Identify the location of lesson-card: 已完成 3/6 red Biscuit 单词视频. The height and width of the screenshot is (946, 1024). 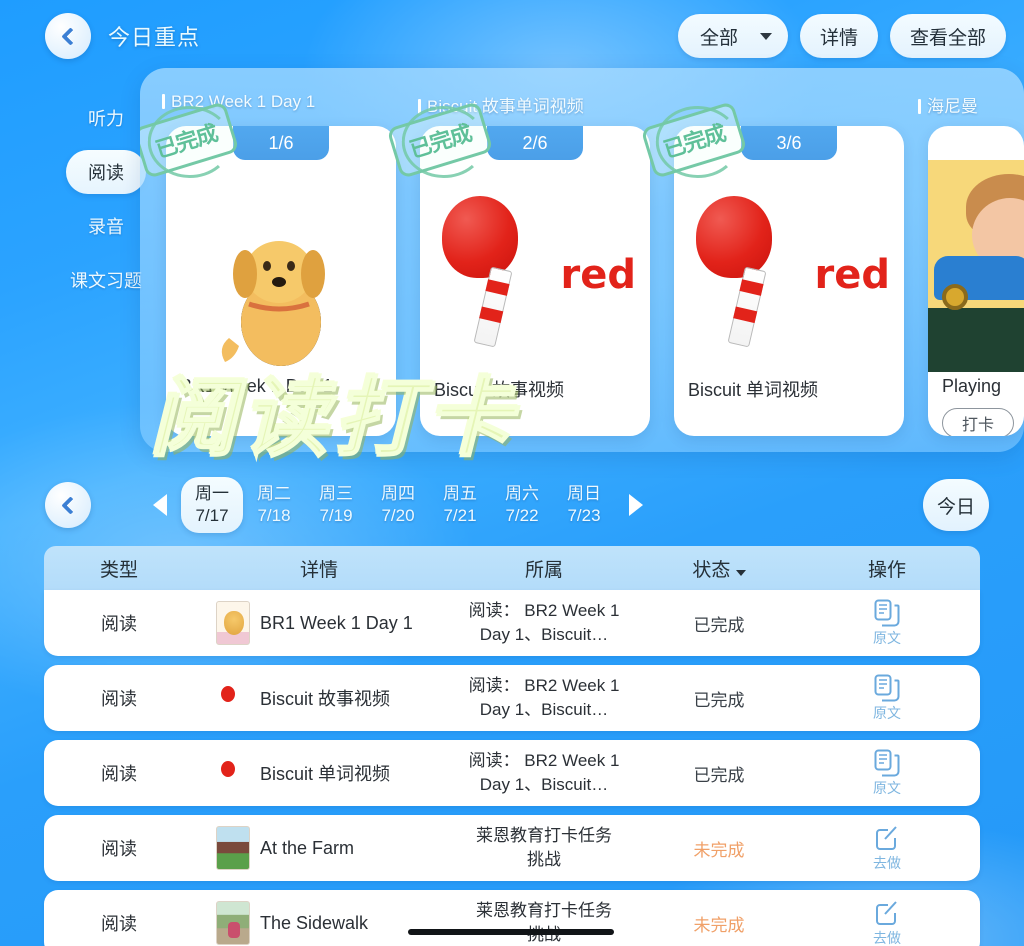
(772, 268).